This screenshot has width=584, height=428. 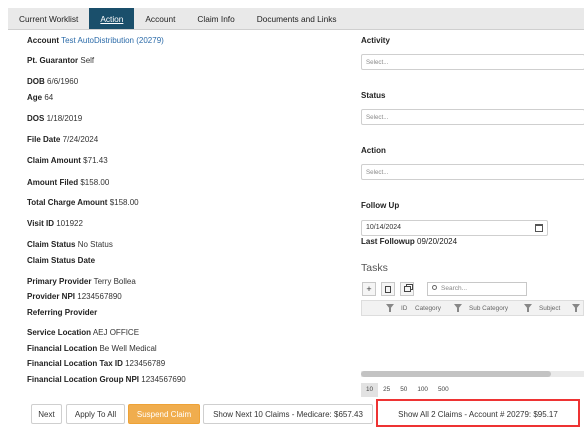 I want to click on claim-status-value: No Status, so click(x=95, y=244).